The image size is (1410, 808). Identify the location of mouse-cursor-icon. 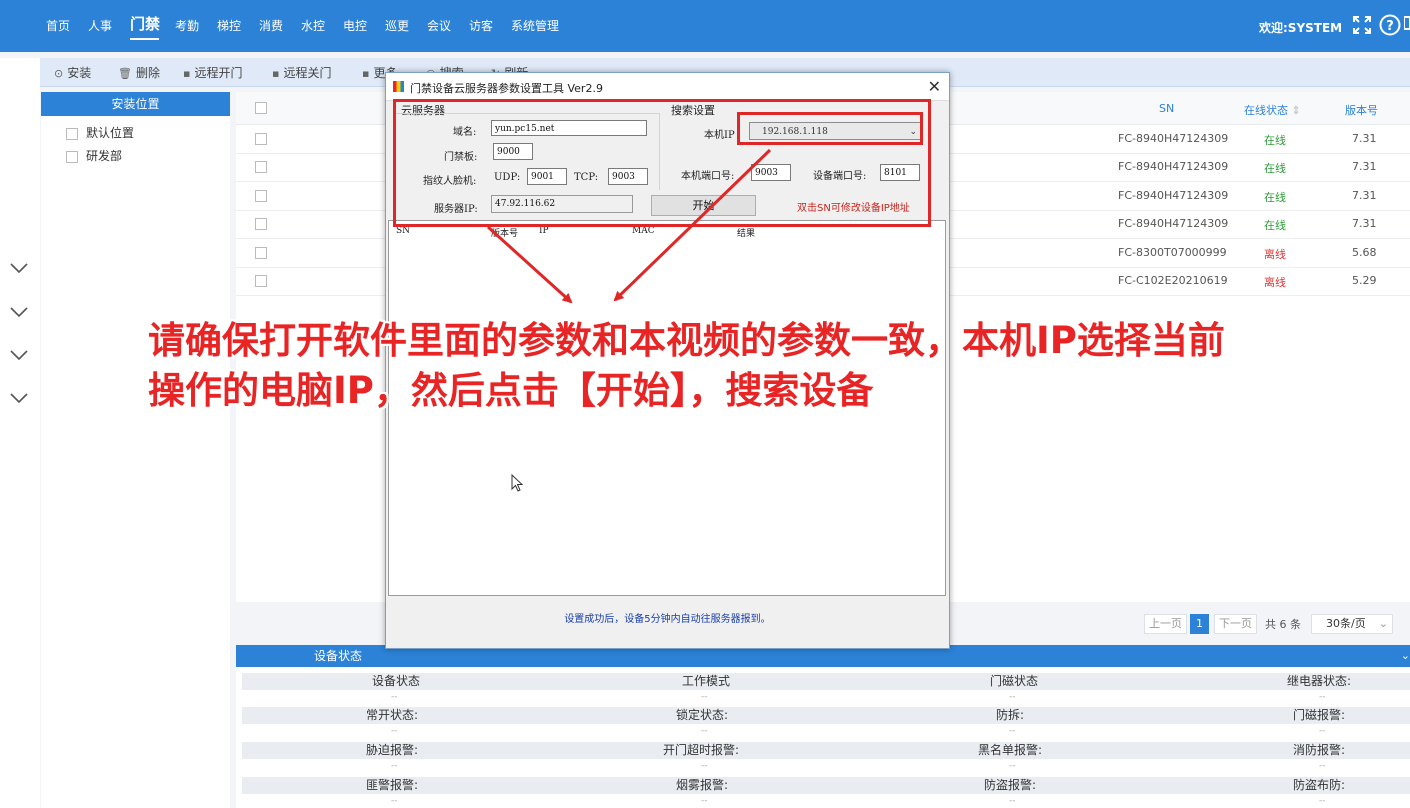
(517, 484).